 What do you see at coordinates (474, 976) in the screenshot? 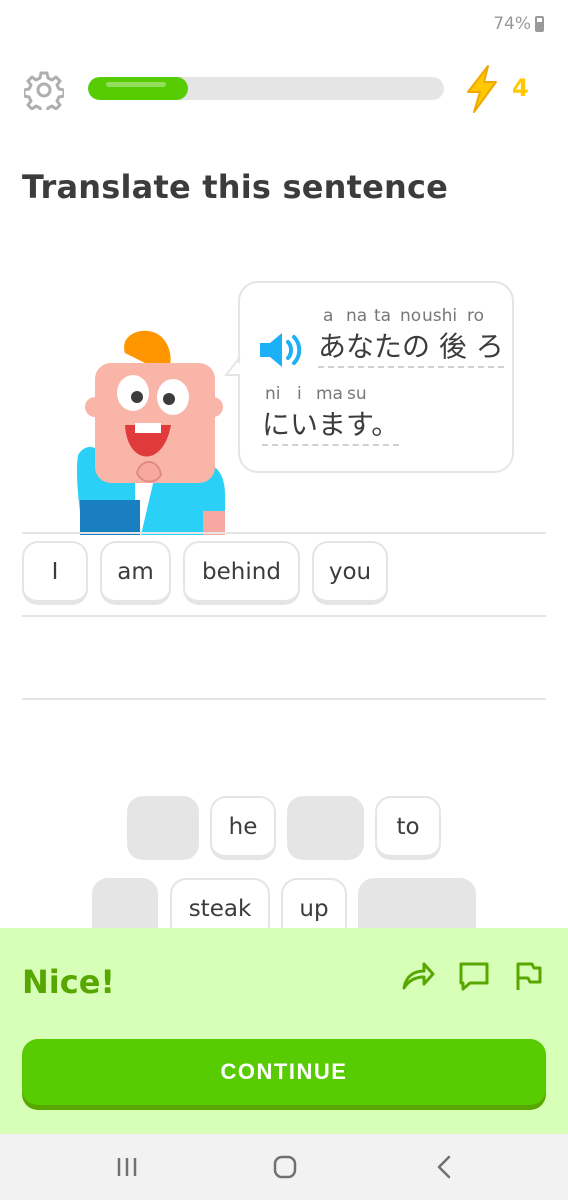
I see `comment-icon` at bounding box center [474, 976].